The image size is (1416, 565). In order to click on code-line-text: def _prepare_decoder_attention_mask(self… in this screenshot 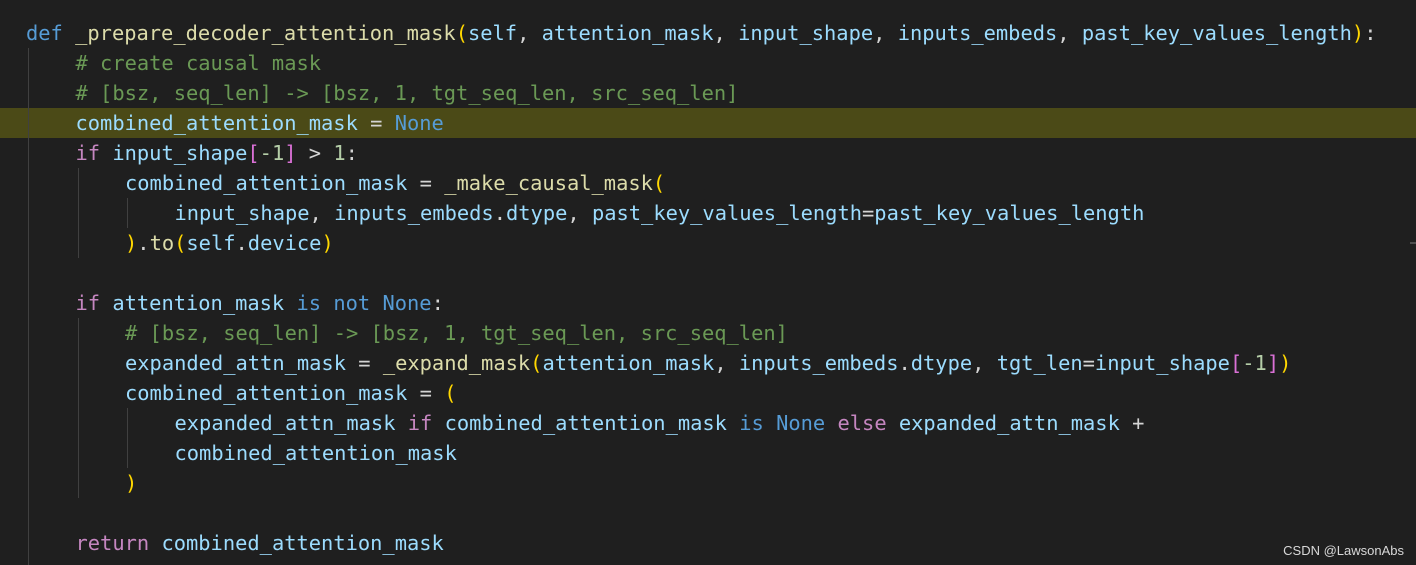, I will do `click(701, 33)`.